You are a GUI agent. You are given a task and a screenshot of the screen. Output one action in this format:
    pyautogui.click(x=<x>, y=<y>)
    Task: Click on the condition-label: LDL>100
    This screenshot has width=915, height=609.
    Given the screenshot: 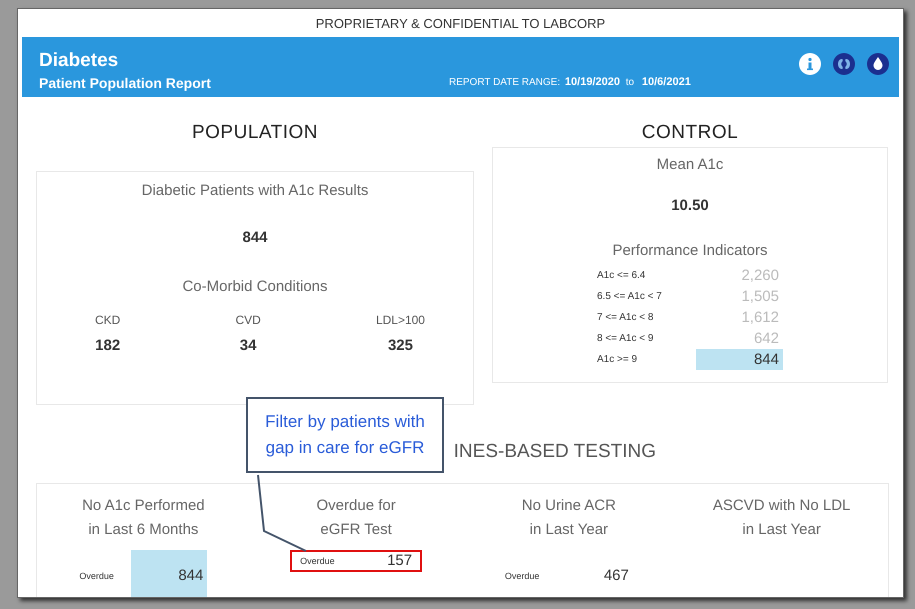 What is the action you would take?
    pyautogui.click(x=400, y=320)
    